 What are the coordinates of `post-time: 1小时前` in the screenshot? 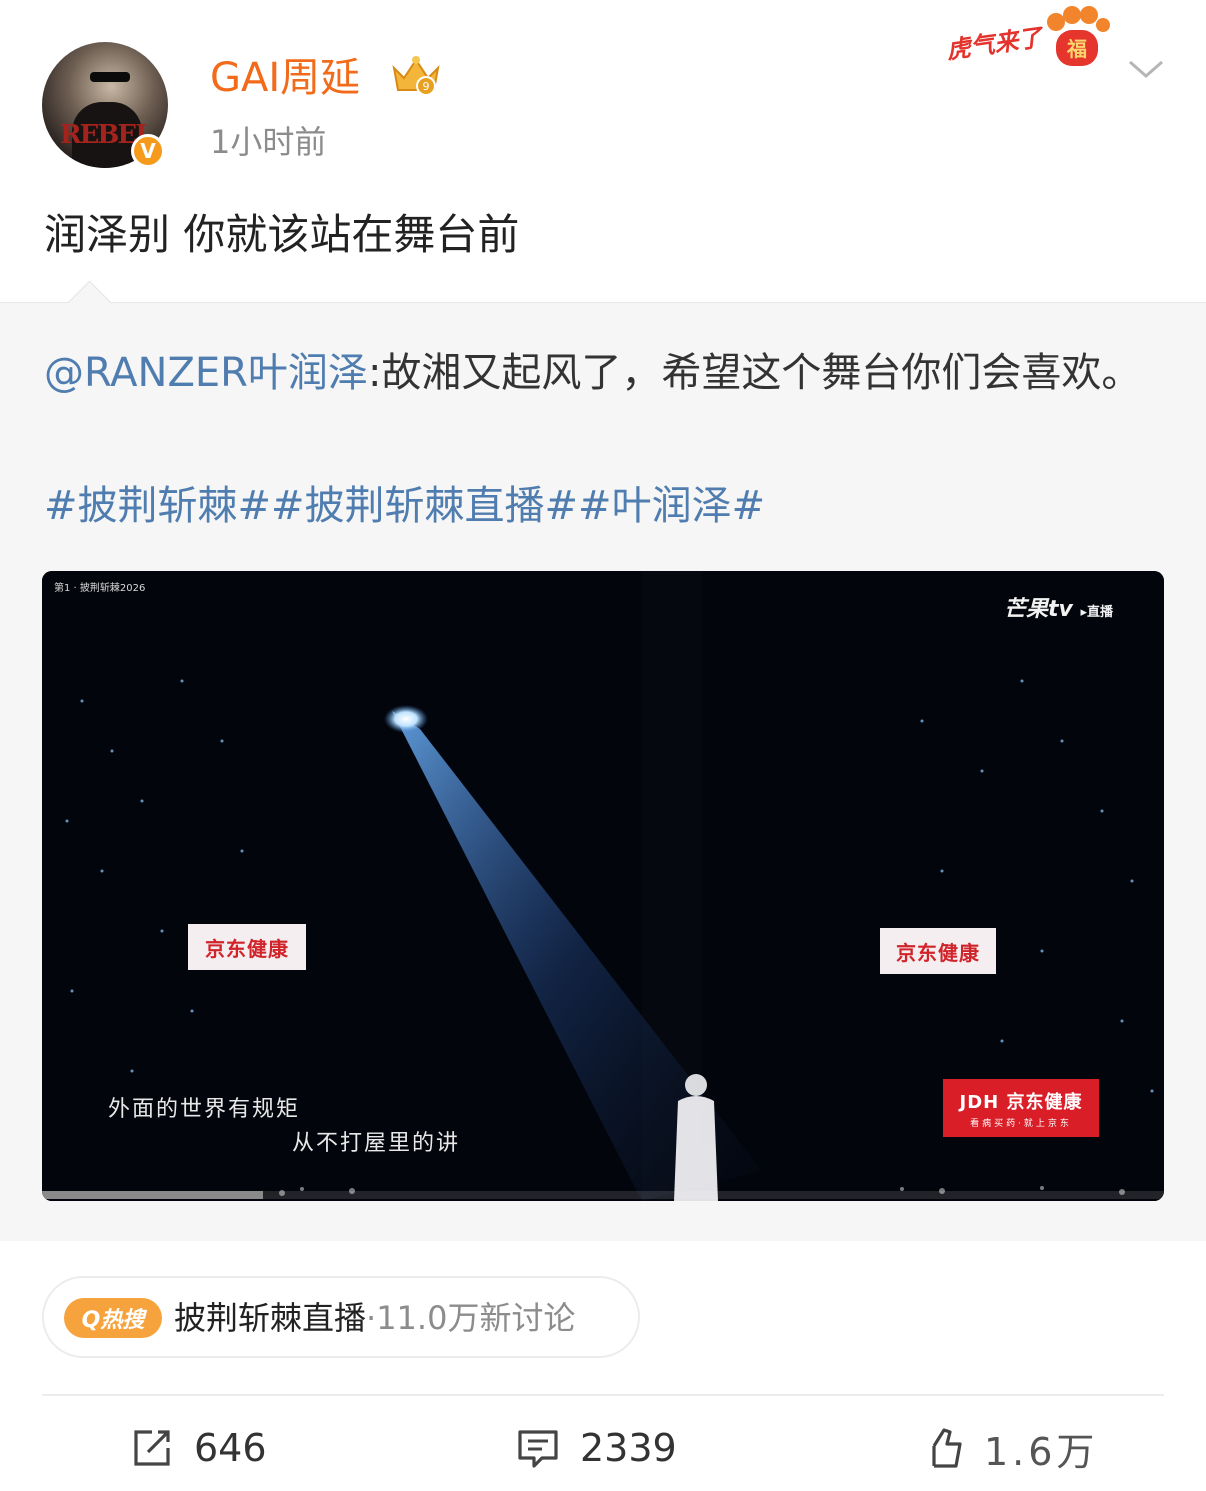 It's located at (268, 142).